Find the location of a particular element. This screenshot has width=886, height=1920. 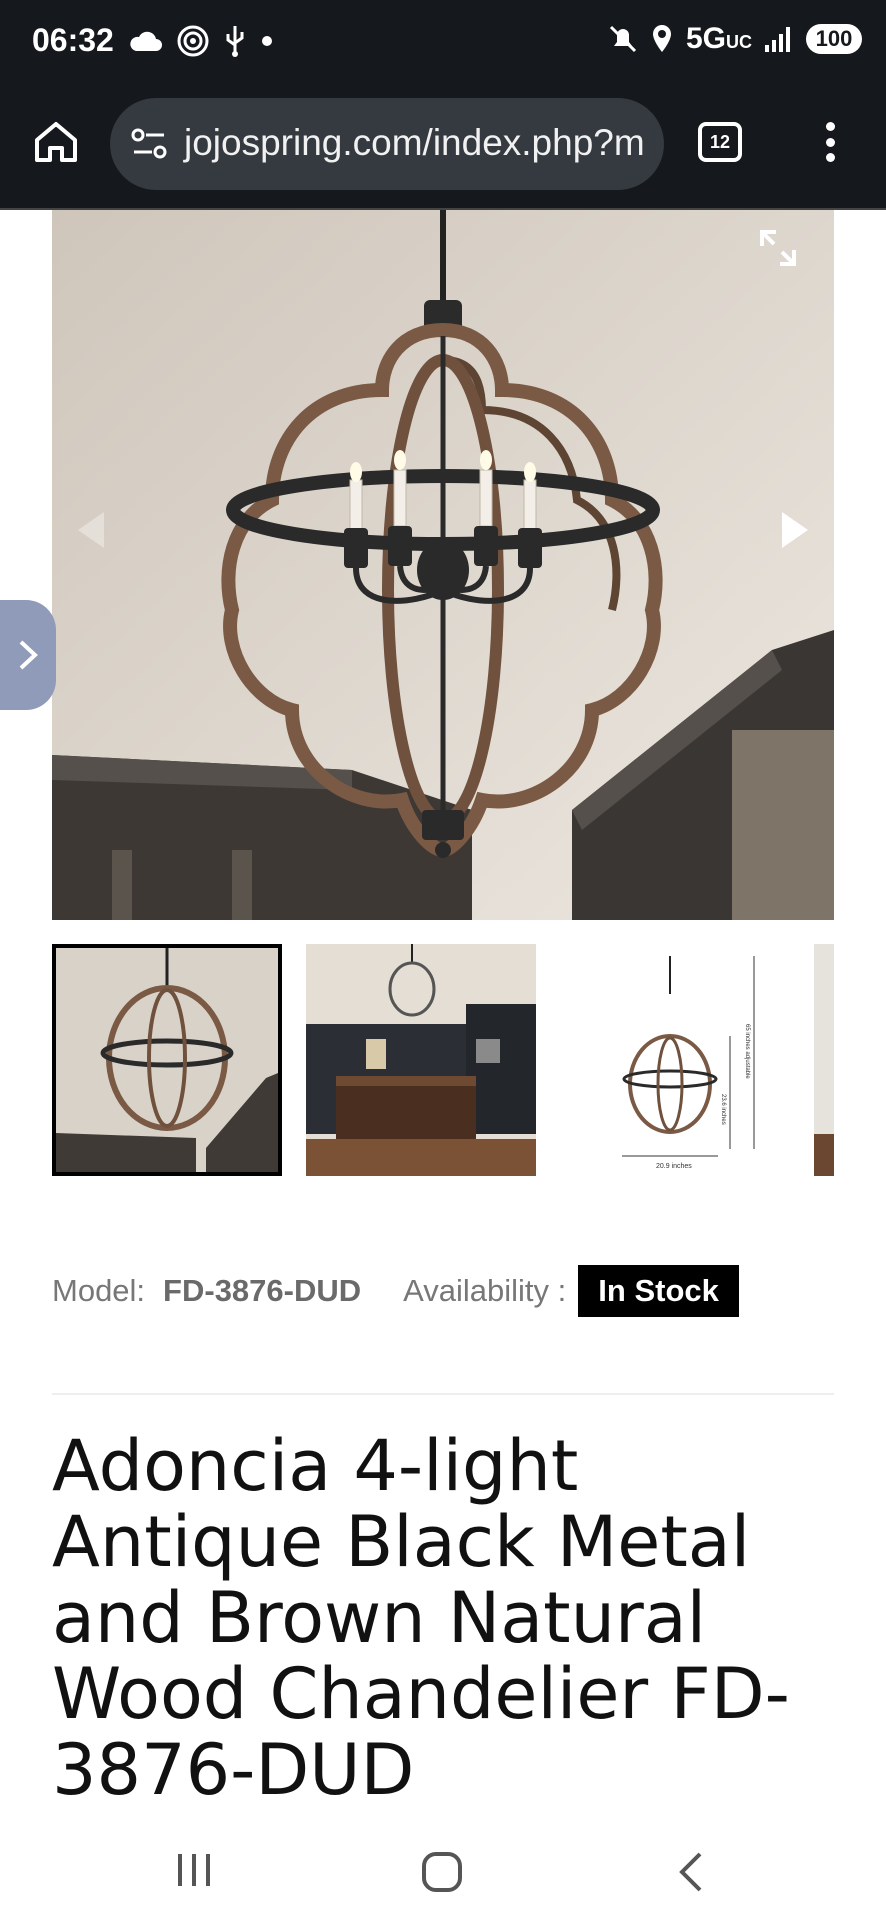

site-settings-icon is located at coordinates (149, 144).